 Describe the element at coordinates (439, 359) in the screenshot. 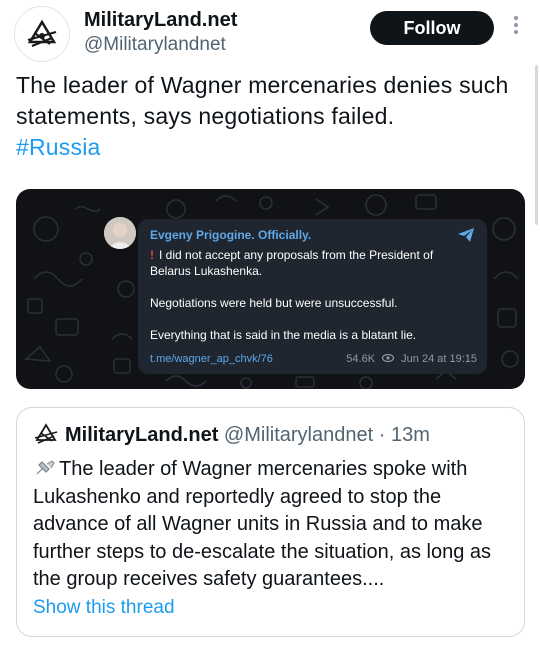

I see `message-date: Jun 24 at 19:15` at that location.